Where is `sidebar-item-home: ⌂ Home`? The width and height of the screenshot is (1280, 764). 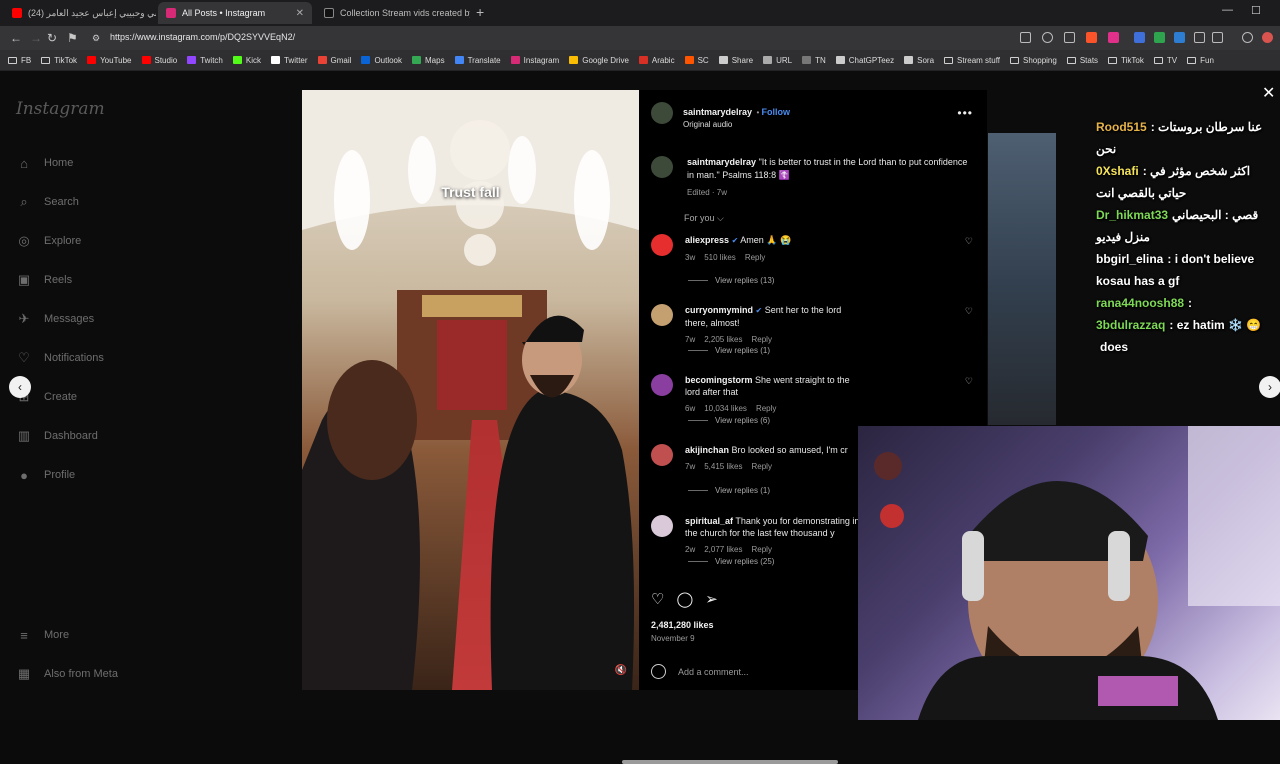
sidebar-item-home: ⌂ Home is located at coordinates (44, 163).